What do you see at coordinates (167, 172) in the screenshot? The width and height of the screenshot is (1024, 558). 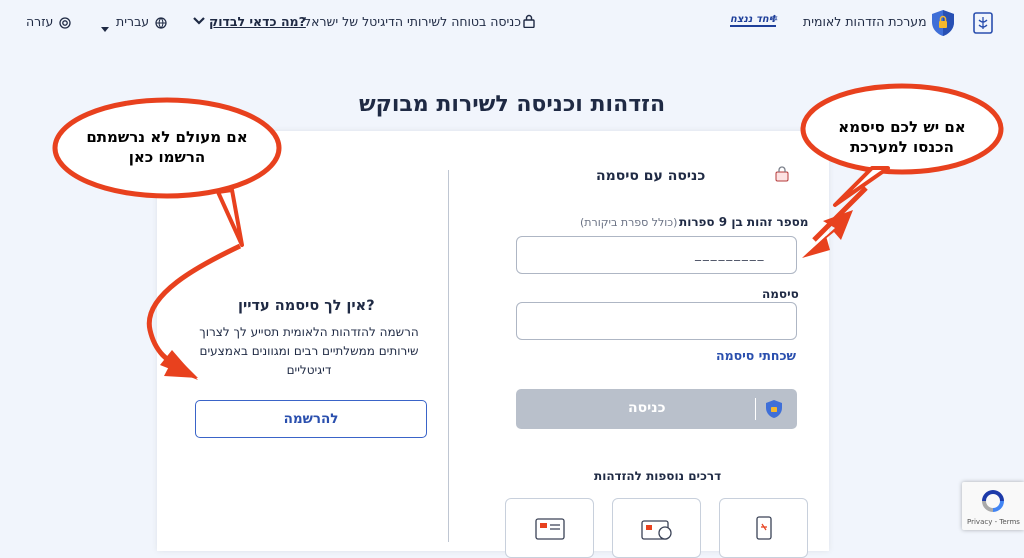 I see `left-speech-bubble` at bounding box center [167, 172].